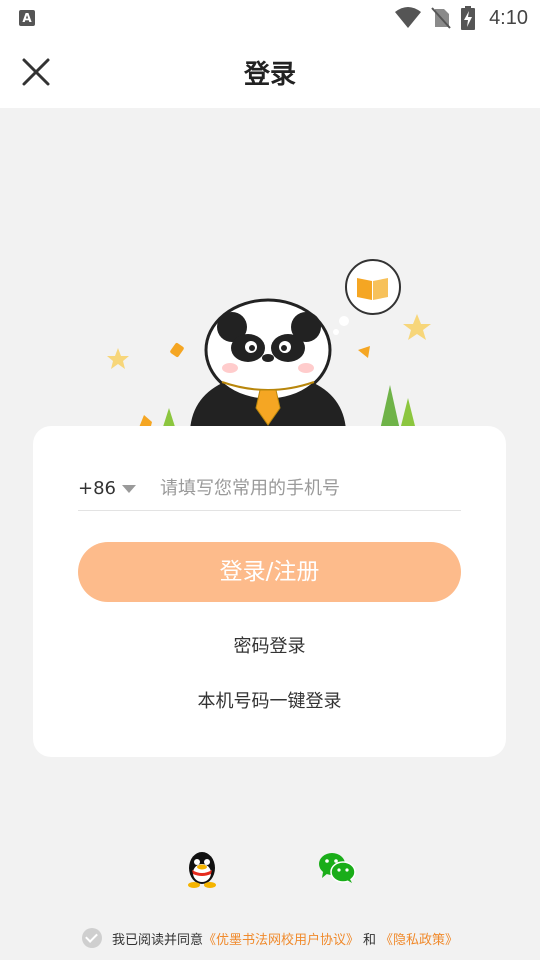  What do you see at coordinates (269, 700) in the screenshot?
I see `one-click-login-link: 本机号码一键登录` at bounding box center [269, 700].